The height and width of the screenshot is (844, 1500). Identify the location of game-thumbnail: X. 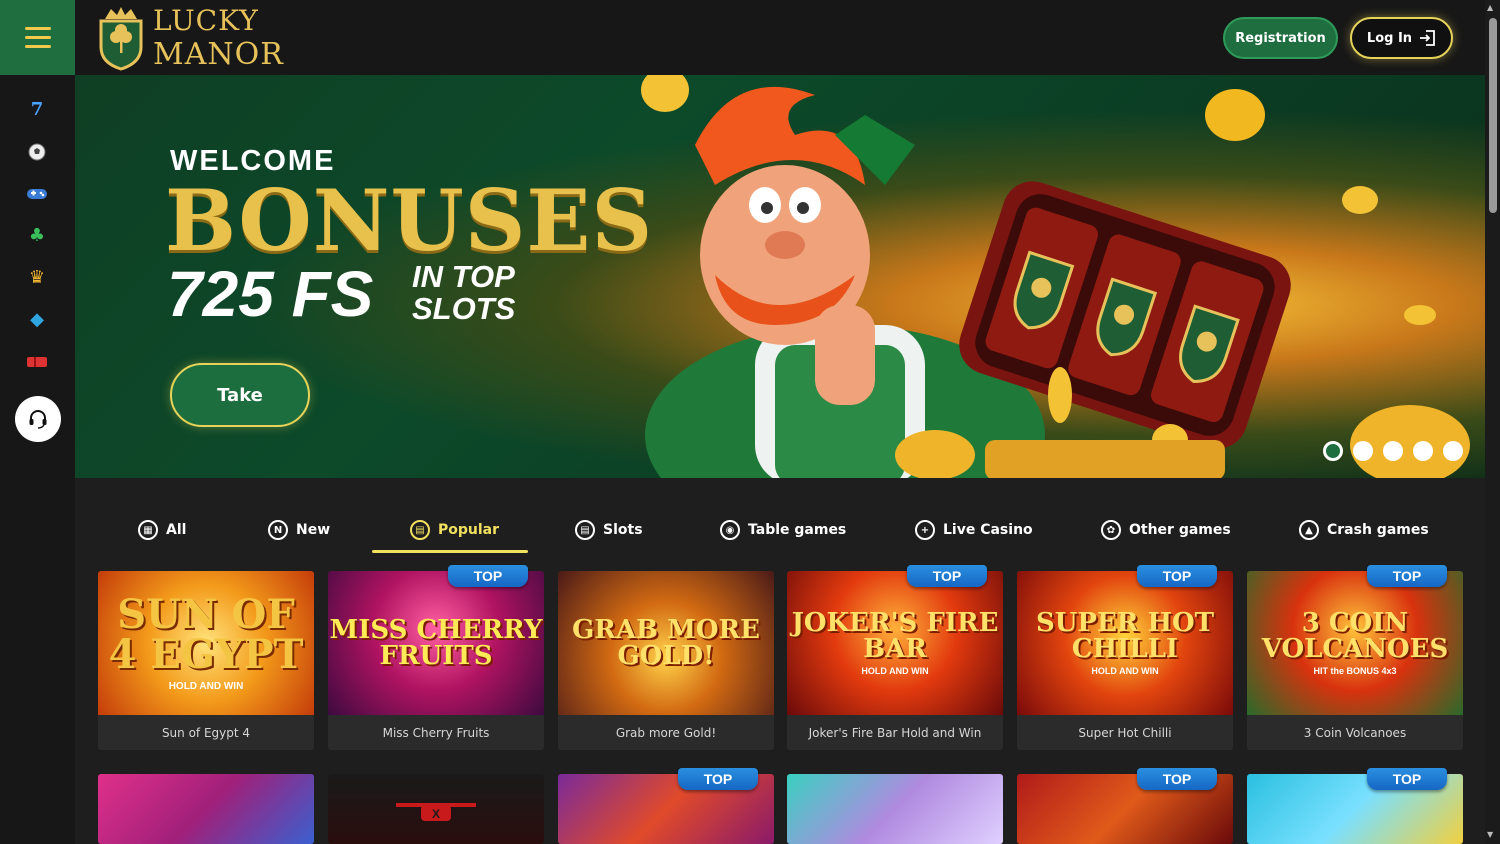
(436, 809).